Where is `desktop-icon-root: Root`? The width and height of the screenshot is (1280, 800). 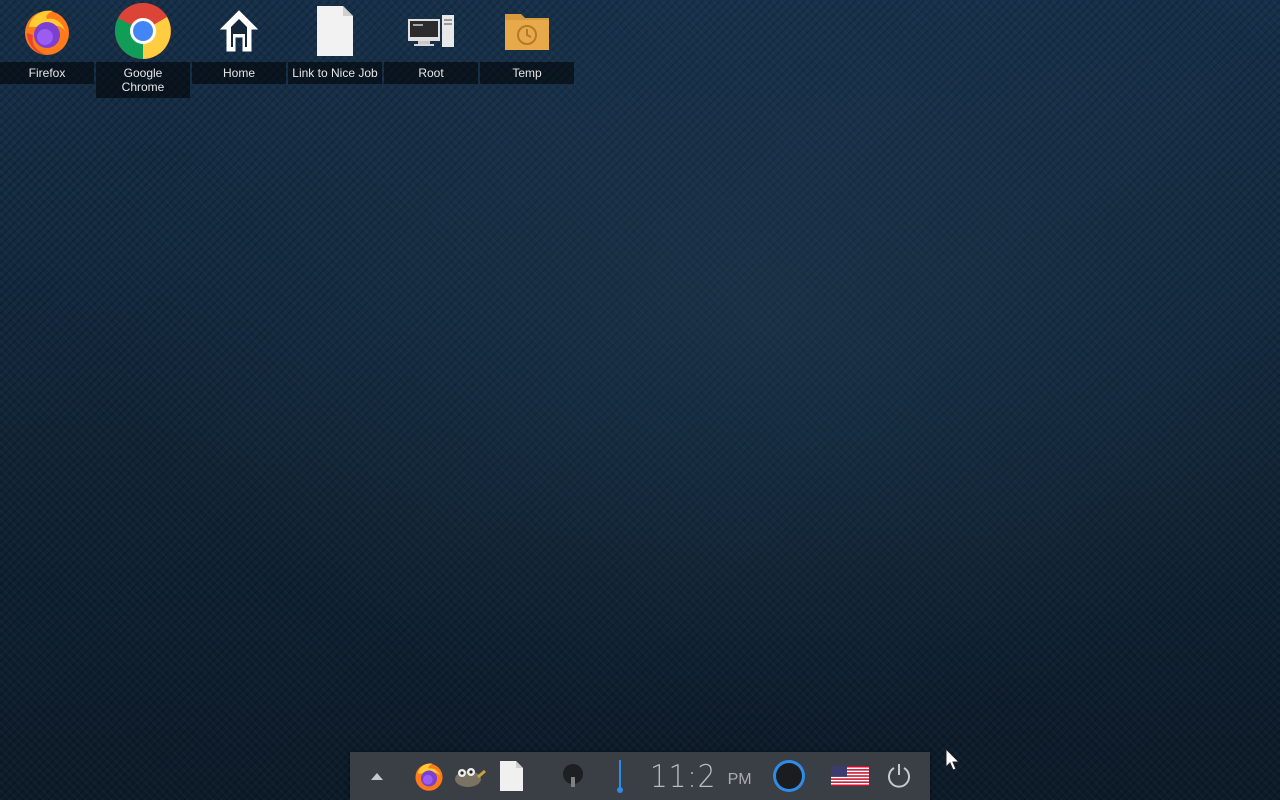 desktop-icon-root: Root is located at coordinates (431, 42).